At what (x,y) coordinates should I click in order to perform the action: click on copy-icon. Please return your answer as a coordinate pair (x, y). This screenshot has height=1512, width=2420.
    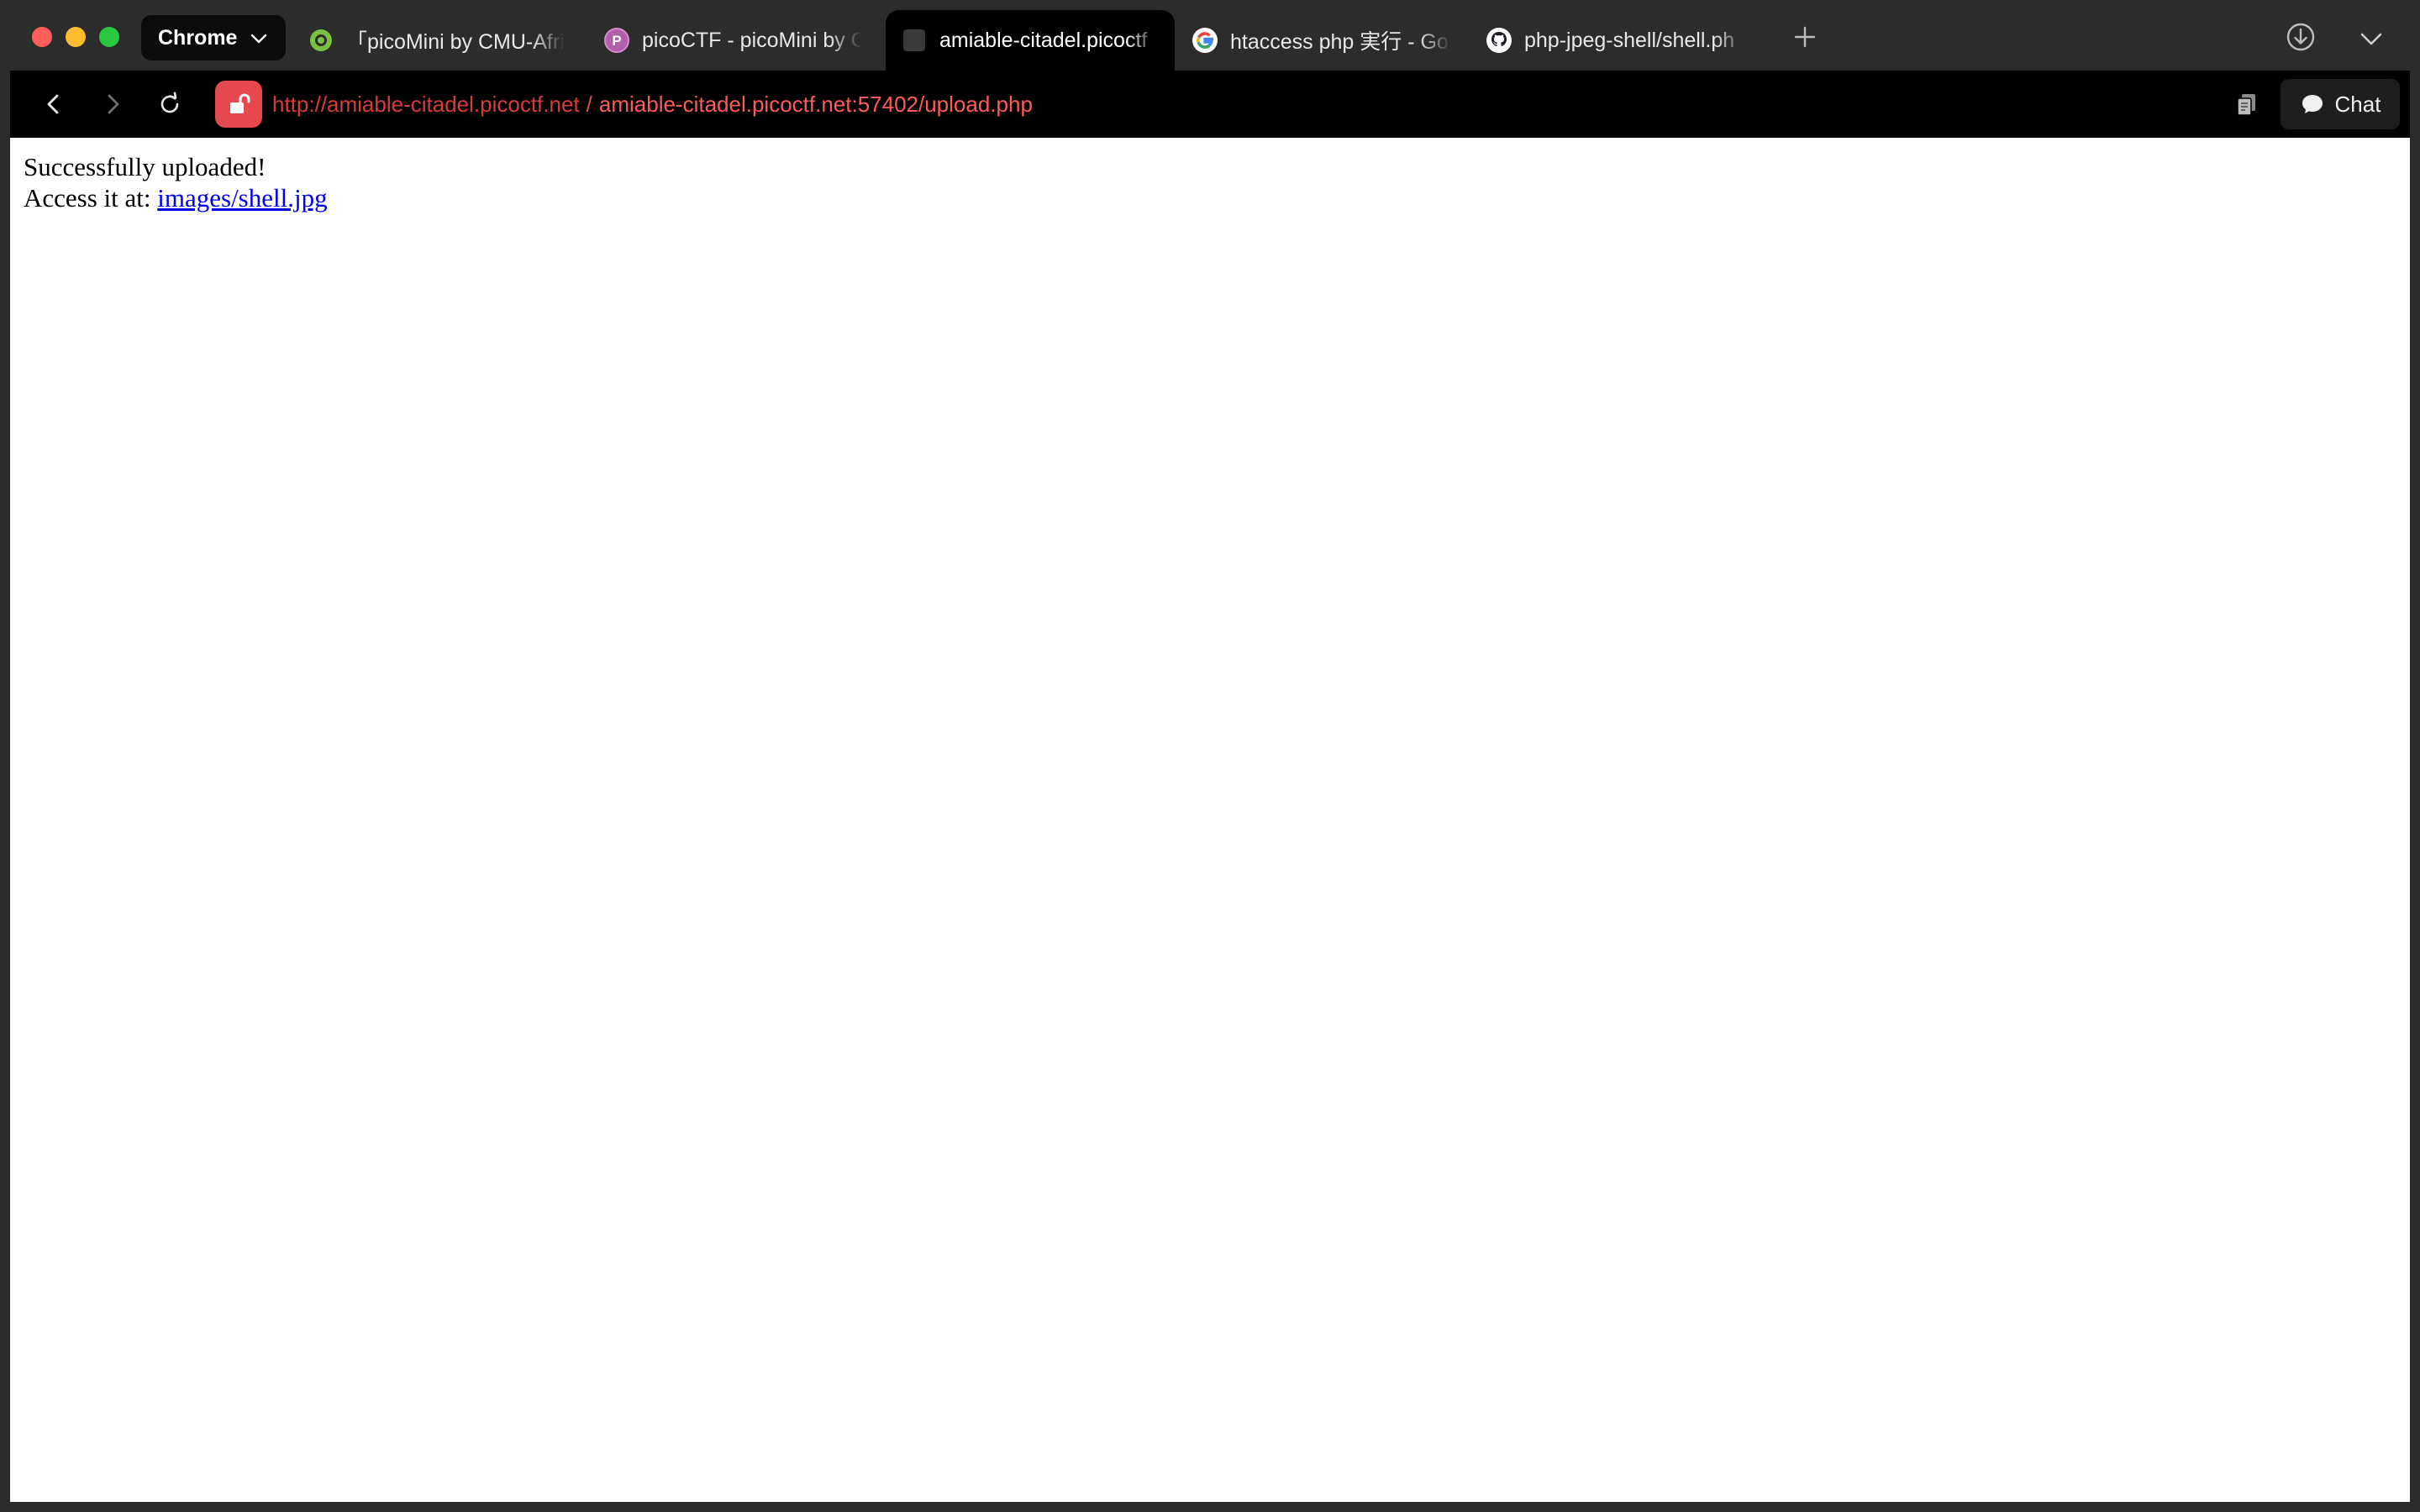
    Looking at the image, I should click on (2246, 105).